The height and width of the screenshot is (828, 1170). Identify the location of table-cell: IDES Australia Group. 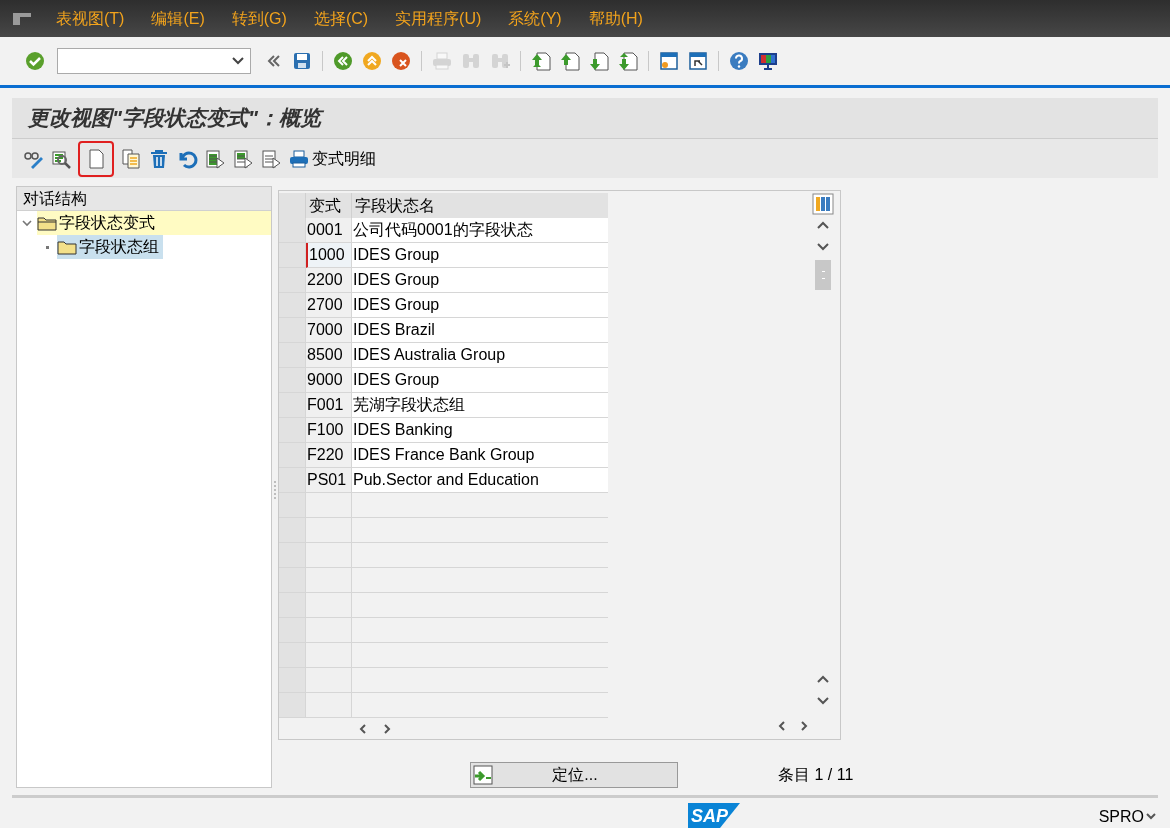
(480, 355).